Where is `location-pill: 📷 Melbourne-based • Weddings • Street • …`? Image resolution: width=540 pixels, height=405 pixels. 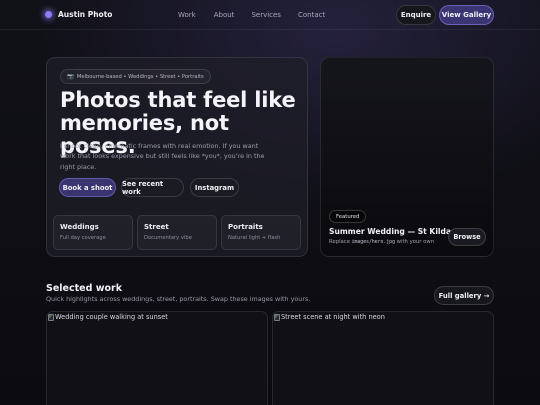
location-pill: 📷 Melbourne-based • Weddings • Street • … is located at coordinates (135, 76).